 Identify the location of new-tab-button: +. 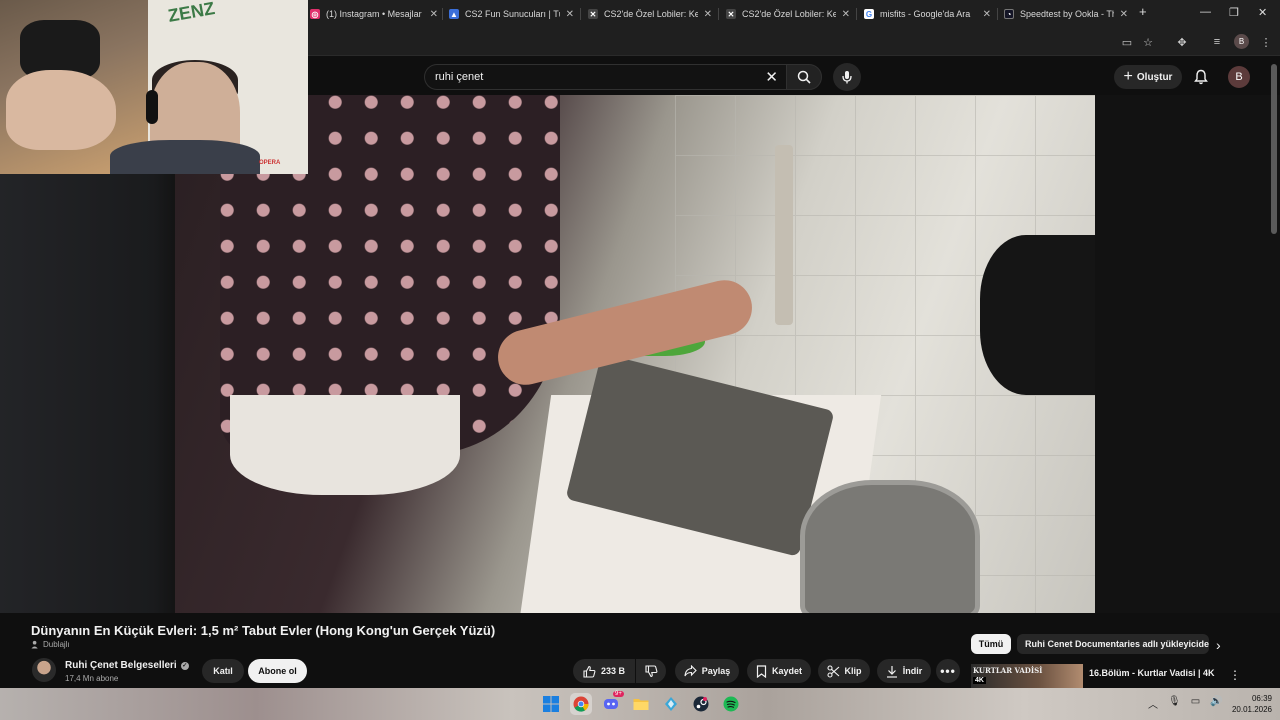
(1143, 11).